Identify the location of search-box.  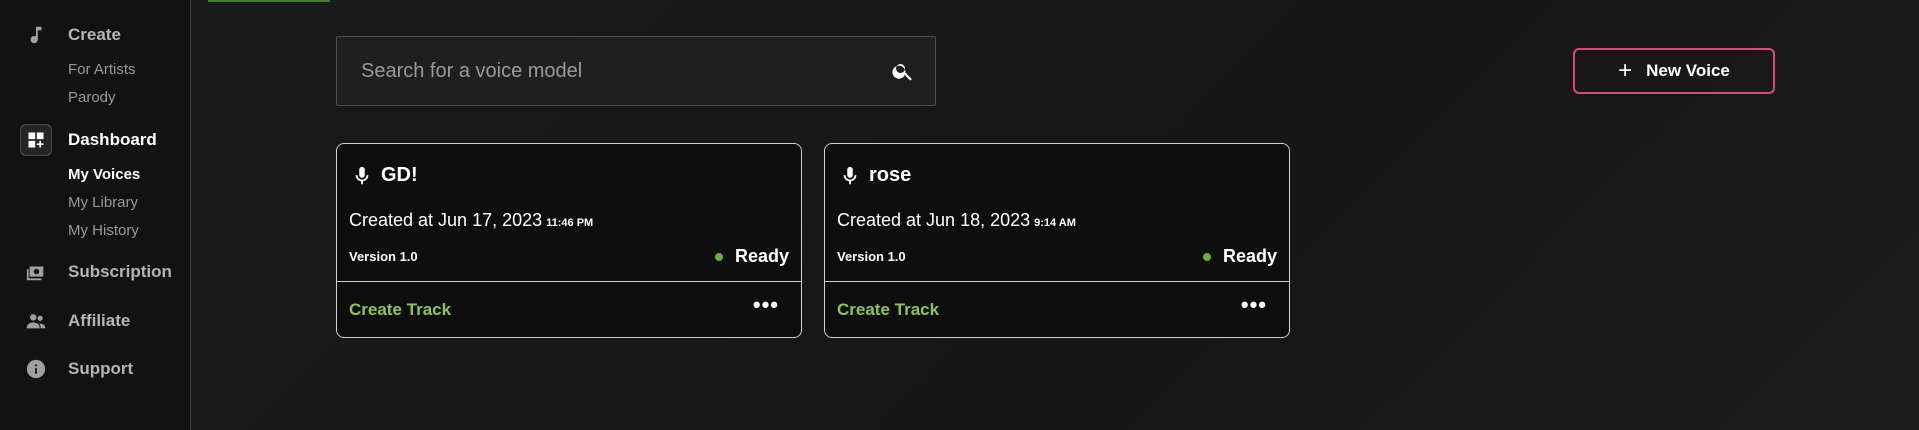
(636, 71).